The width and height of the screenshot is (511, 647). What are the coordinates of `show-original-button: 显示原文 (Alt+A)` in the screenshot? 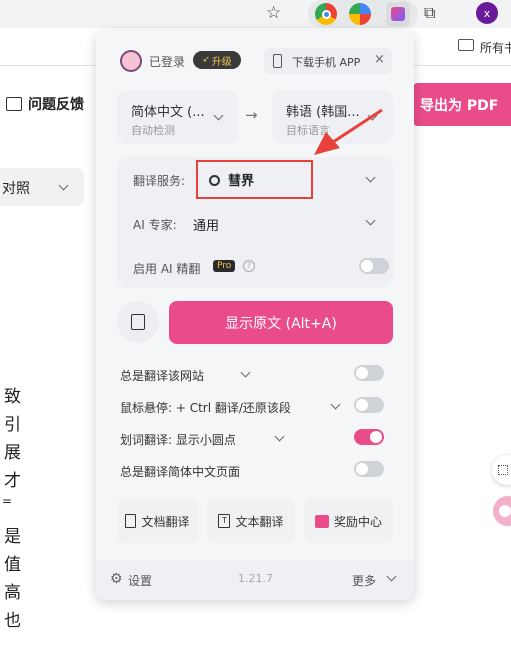 It's located at (281, 322).